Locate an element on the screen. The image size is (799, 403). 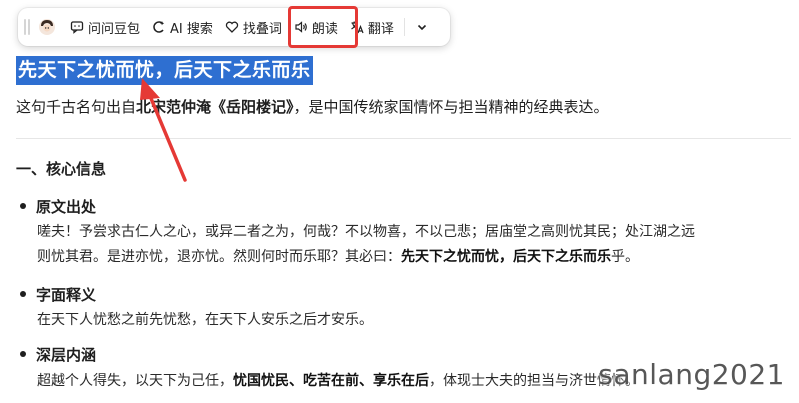
ai-search-button: AI 搜索 is located at coordinates (182, 27).